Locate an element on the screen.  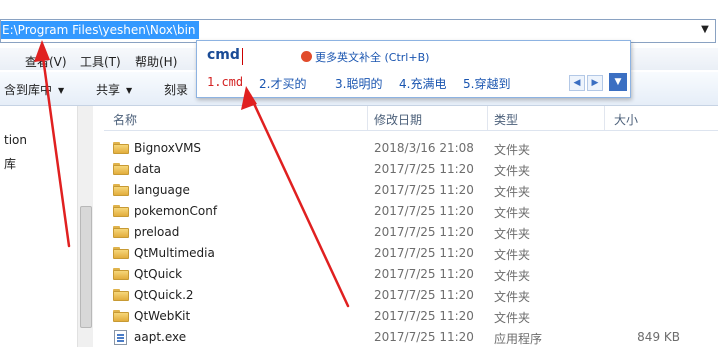
file-date: 2018/3/16 21:08 is located at coordinates (424, 148).